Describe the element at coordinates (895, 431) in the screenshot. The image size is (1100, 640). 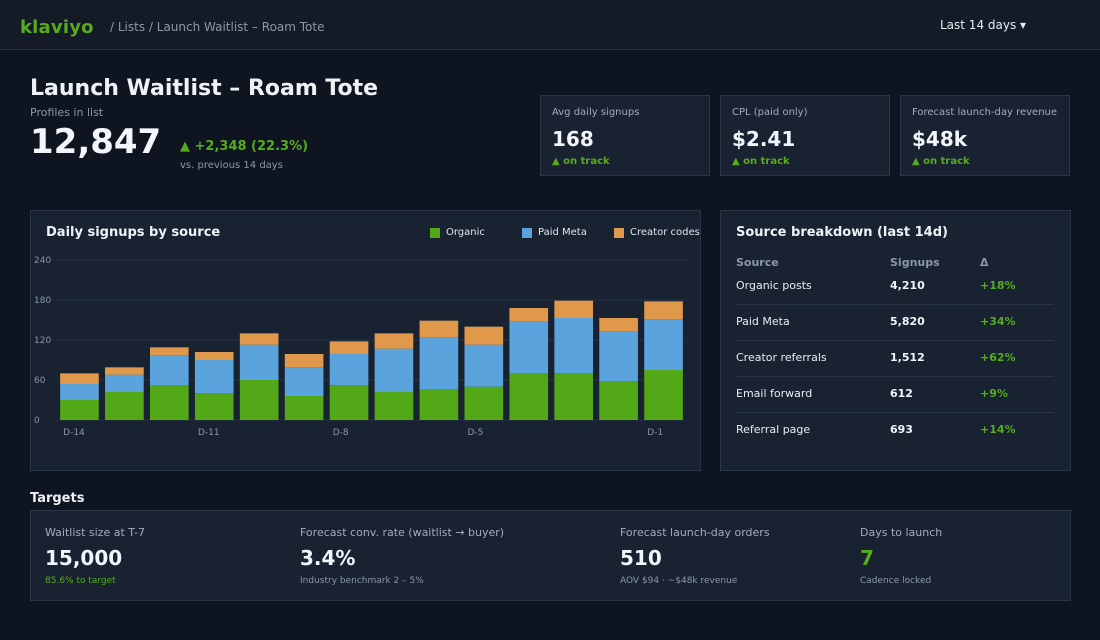
I see `table-row: Referral page 693 +14%` at that location.